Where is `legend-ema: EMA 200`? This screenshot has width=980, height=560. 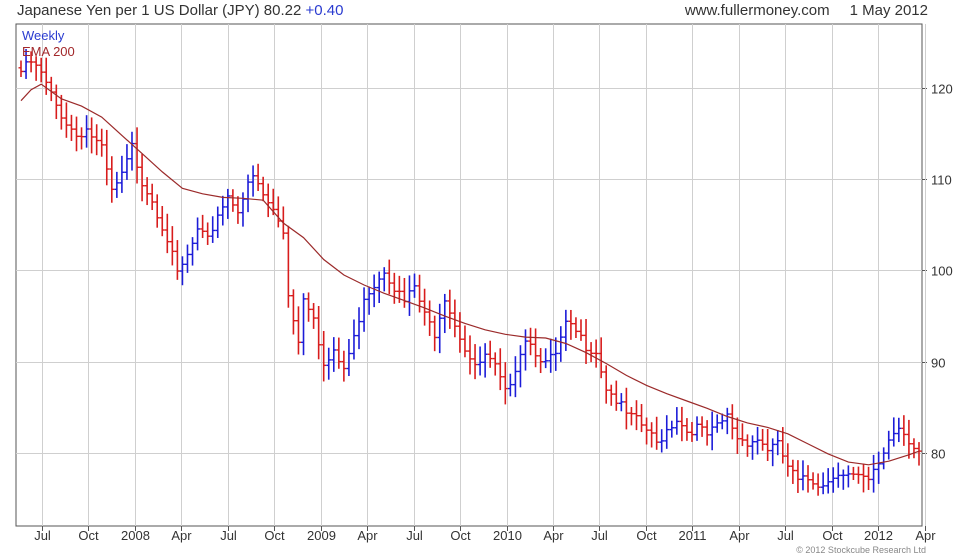
legend-ema: EMA 200 is located at coordinates (48, 51).